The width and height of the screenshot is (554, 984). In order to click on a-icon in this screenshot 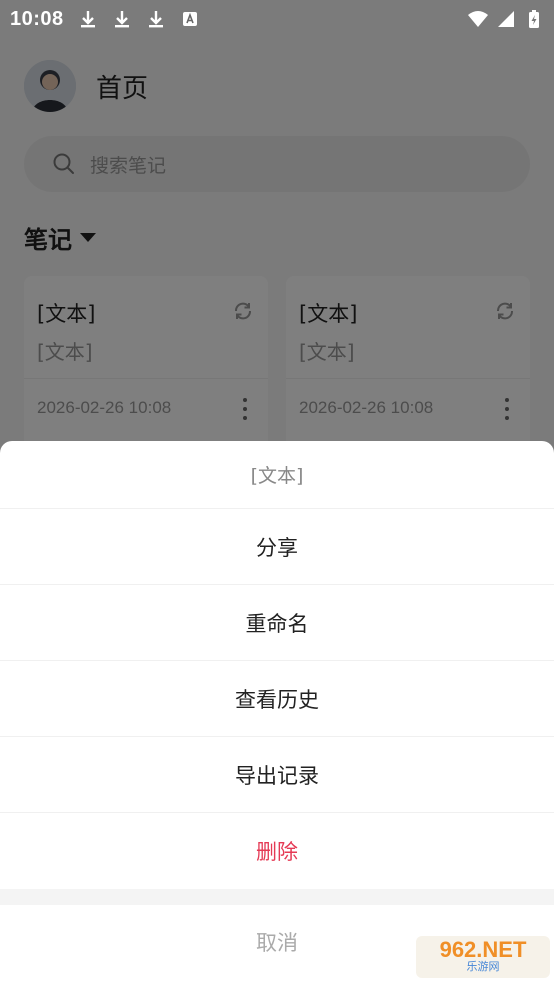, I will do `click(189, 19)`.